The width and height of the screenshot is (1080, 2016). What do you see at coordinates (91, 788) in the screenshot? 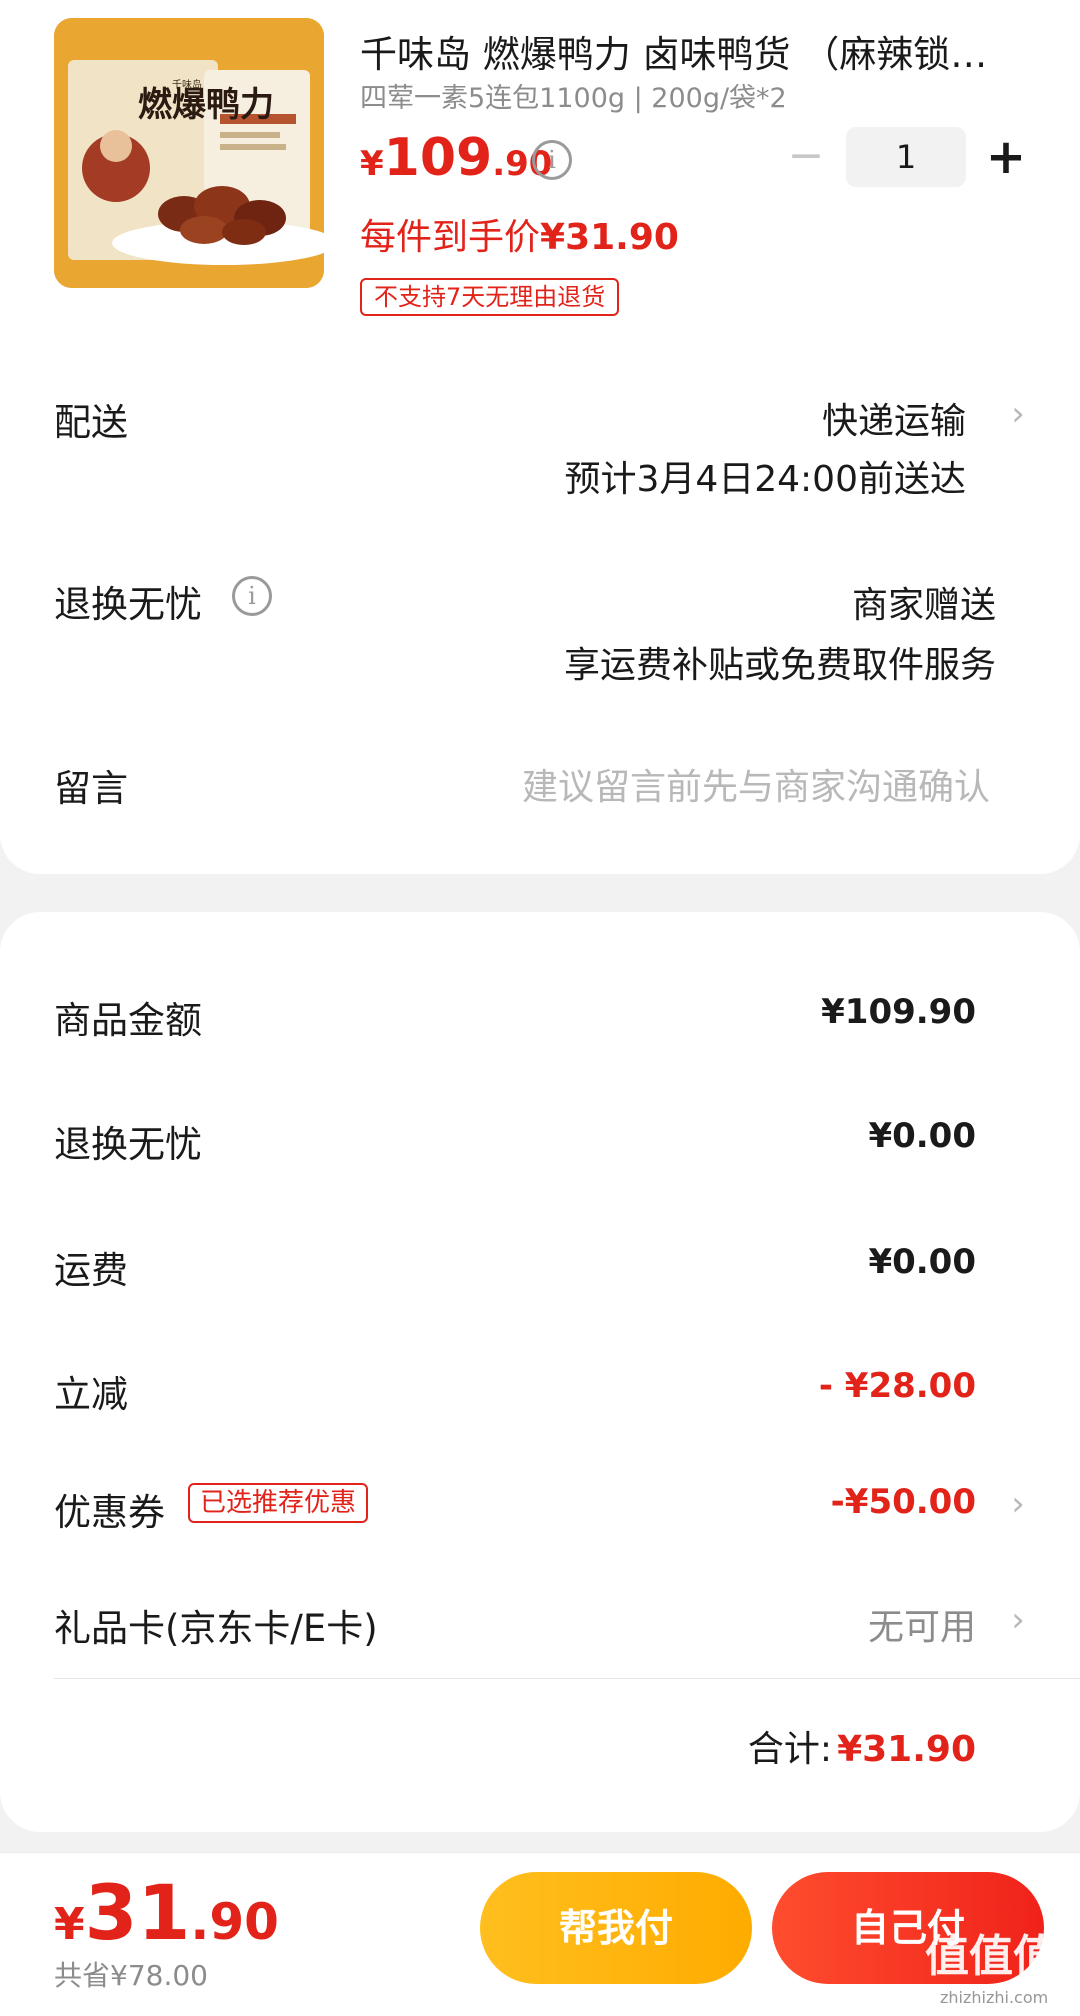
I see `message-label: 留言` at bounding box center [91, 788].